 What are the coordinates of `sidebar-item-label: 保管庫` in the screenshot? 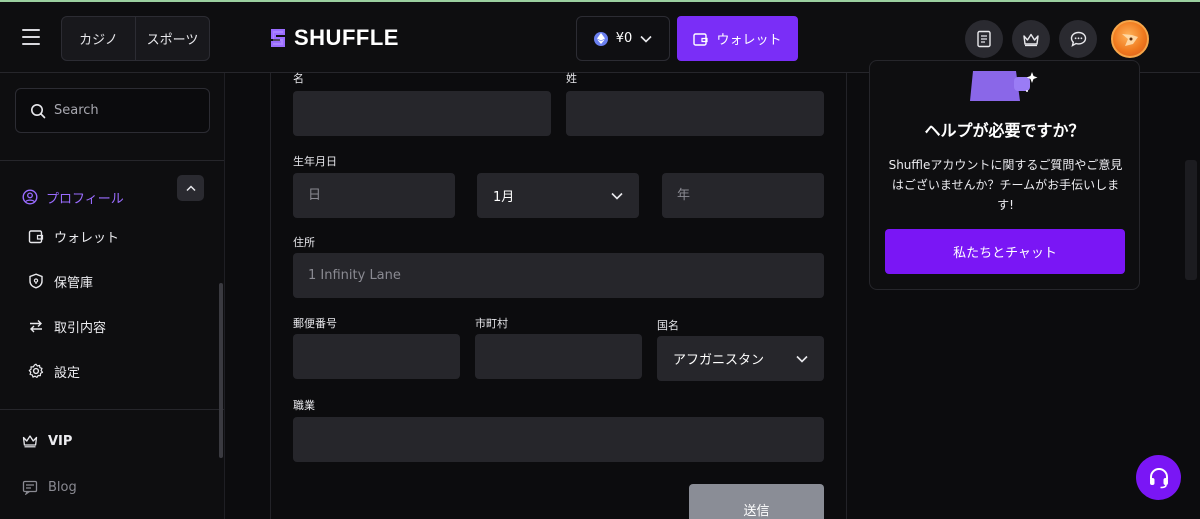 It's located at (74, 283).